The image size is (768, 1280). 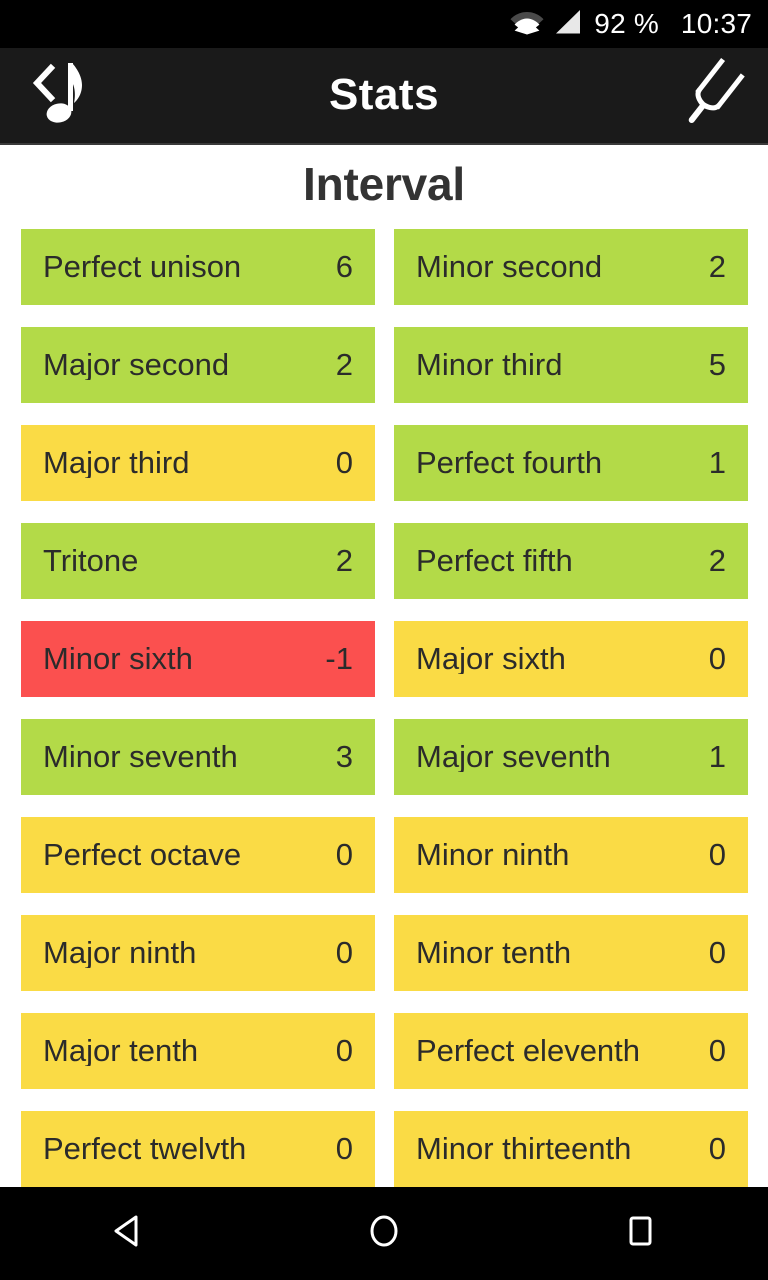 What do you see at coordinates (527, 24) in the screenshot?
I see `wifi-icon` at bounding box center [527, 24].